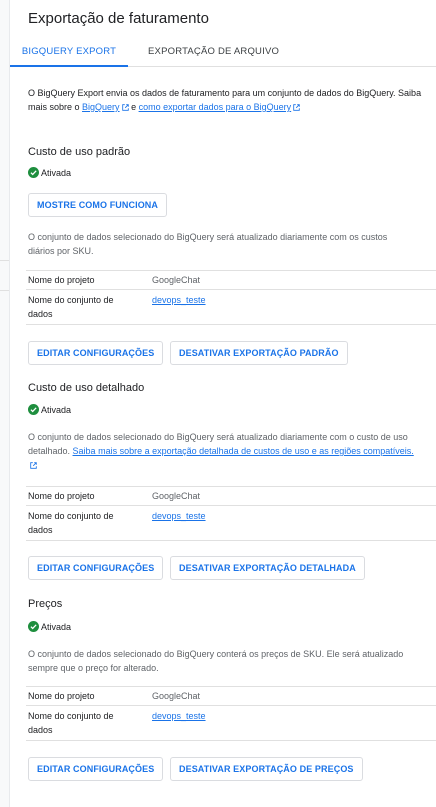 The width and height of the screenshot is (436, 807). I want to click on export-data-link: como exportar dados para o BigQuery, so click(220, 107).